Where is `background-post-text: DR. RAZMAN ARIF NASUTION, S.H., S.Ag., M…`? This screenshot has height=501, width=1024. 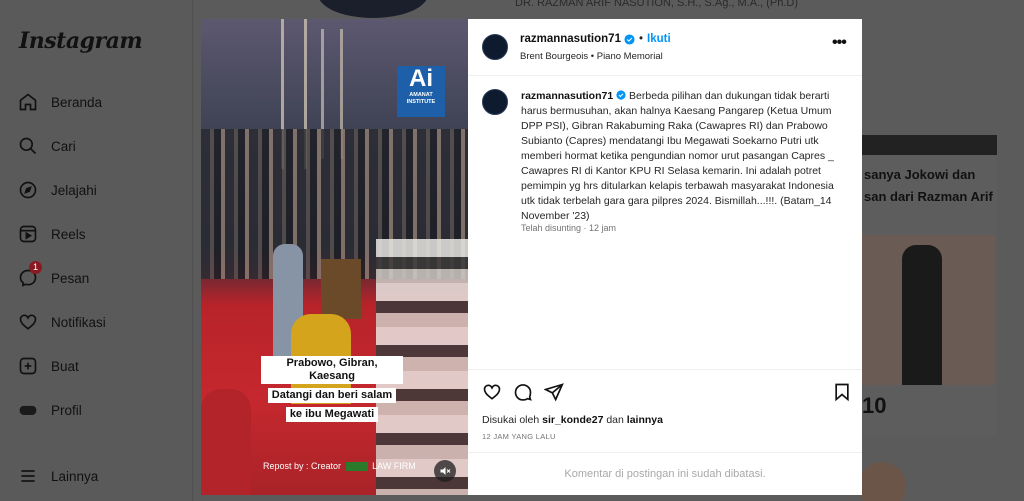
background-post-text: DR. RAZMAN ARIF NASUTION, S.H., S.Ag., M… is located at coordinates (656, 4).